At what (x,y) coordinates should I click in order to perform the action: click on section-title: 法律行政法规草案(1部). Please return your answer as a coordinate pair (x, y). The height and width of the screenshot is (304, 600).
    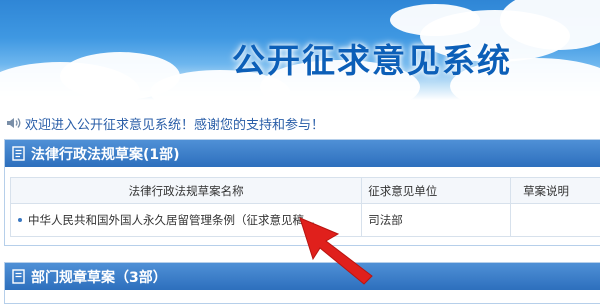
    Looking at the image, I should click on (105, 154).